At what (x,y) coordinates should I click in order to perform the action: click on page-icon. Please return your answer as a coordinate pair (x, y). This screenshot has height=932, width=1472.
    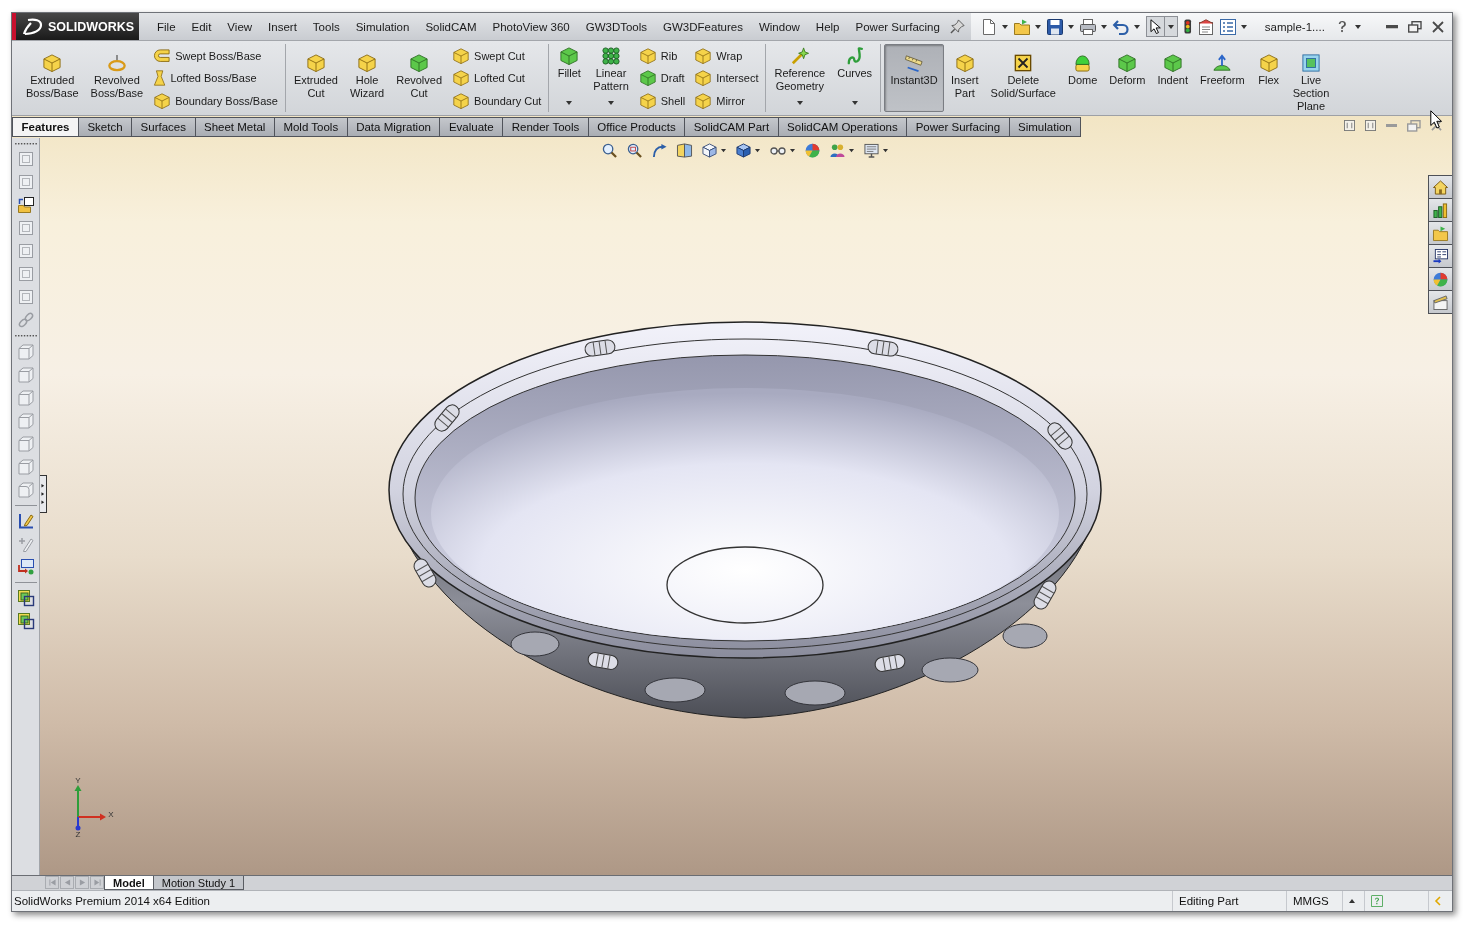
    Looking at the image, I should click on (989, 26).